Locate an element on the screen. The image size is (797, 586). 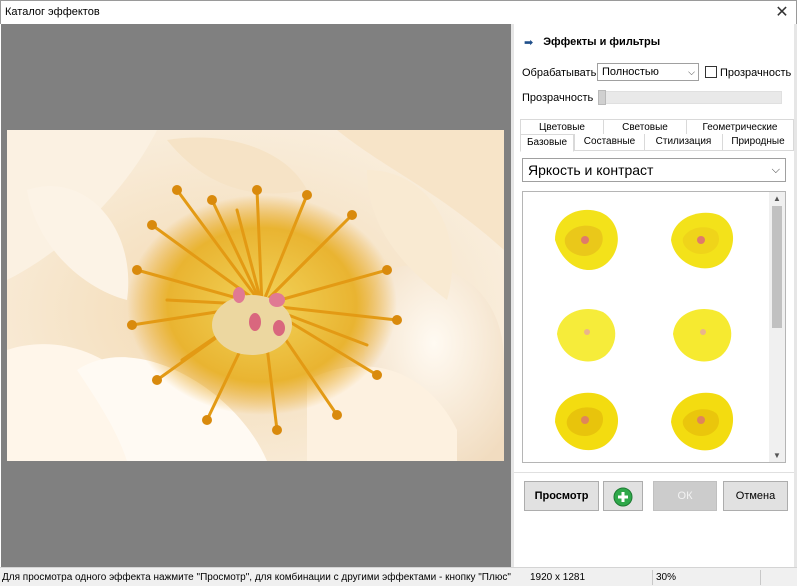
title-bar: Каталог эффектов ✕ is located at coordinates (398, 12).